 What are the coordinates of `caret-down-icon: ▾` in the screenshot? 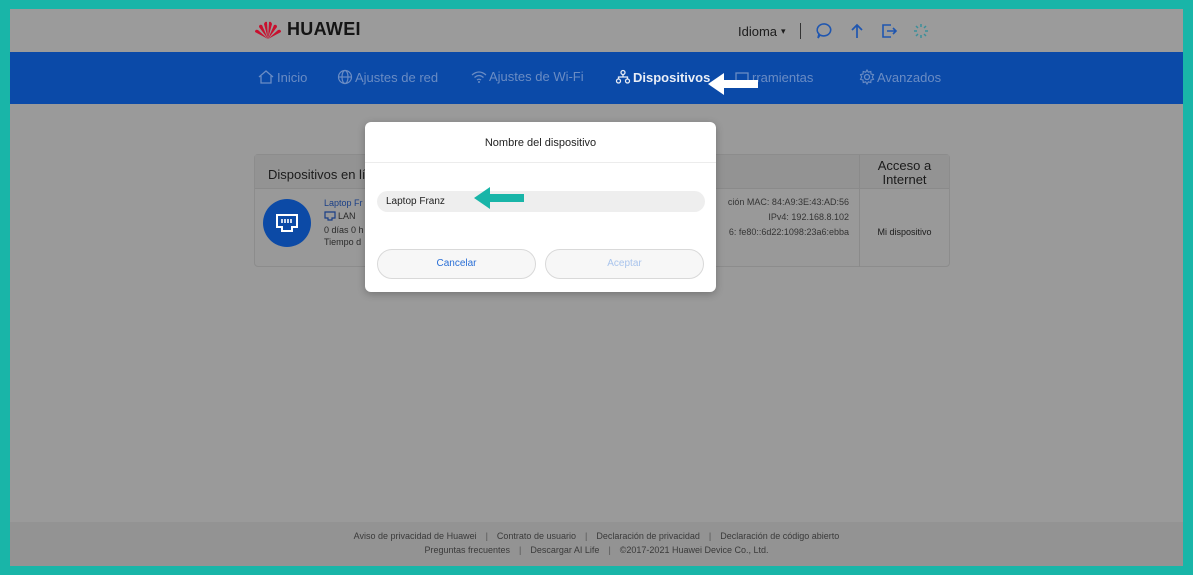 It's located at (783, 30).